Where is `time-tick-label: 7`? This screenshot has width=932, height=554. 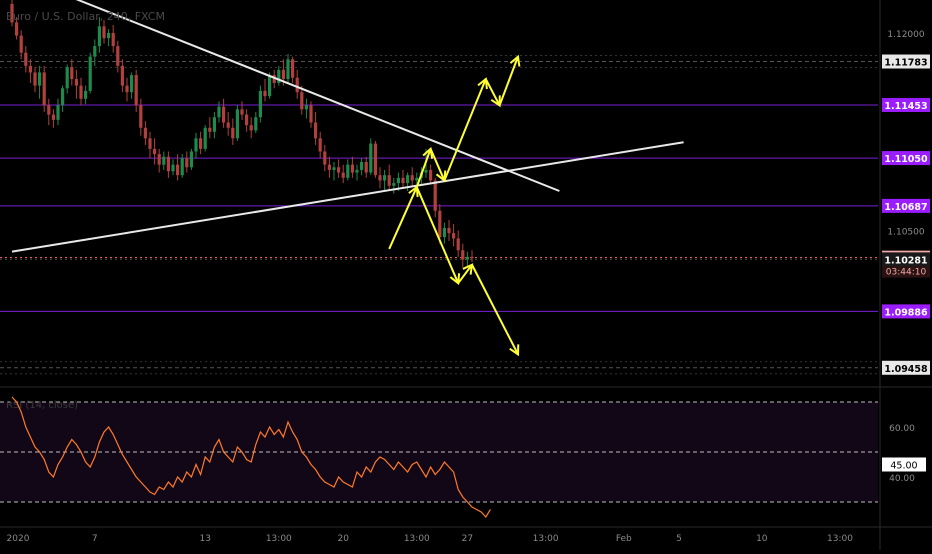
time-tick-label: 7 is located at coordinates (95, 539).